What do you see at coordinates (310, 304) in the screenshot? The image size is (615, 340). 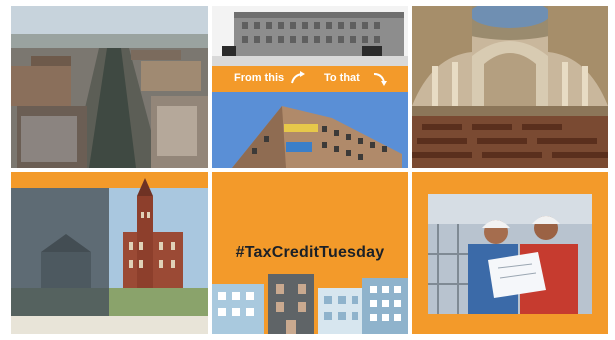 I see `building-illustration` at bounding box center [310, 304].